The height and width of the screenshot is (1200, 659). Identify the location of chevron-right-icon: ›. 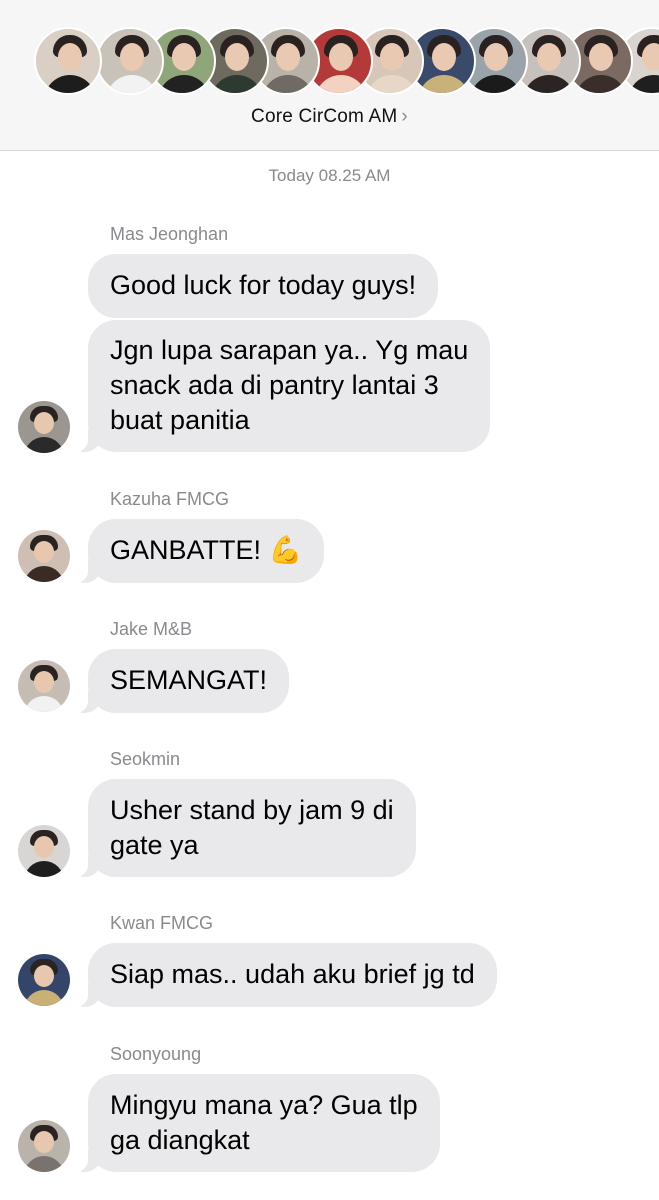
(404, 116).